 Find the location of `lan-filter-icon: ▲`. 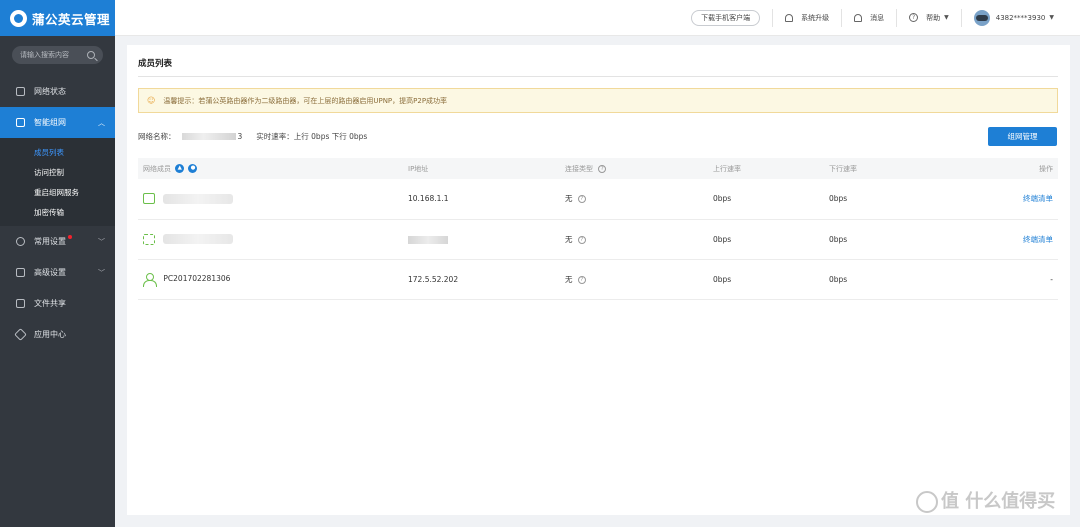

lan-filter-icon: ▲ is located at coordinates (180, 168).